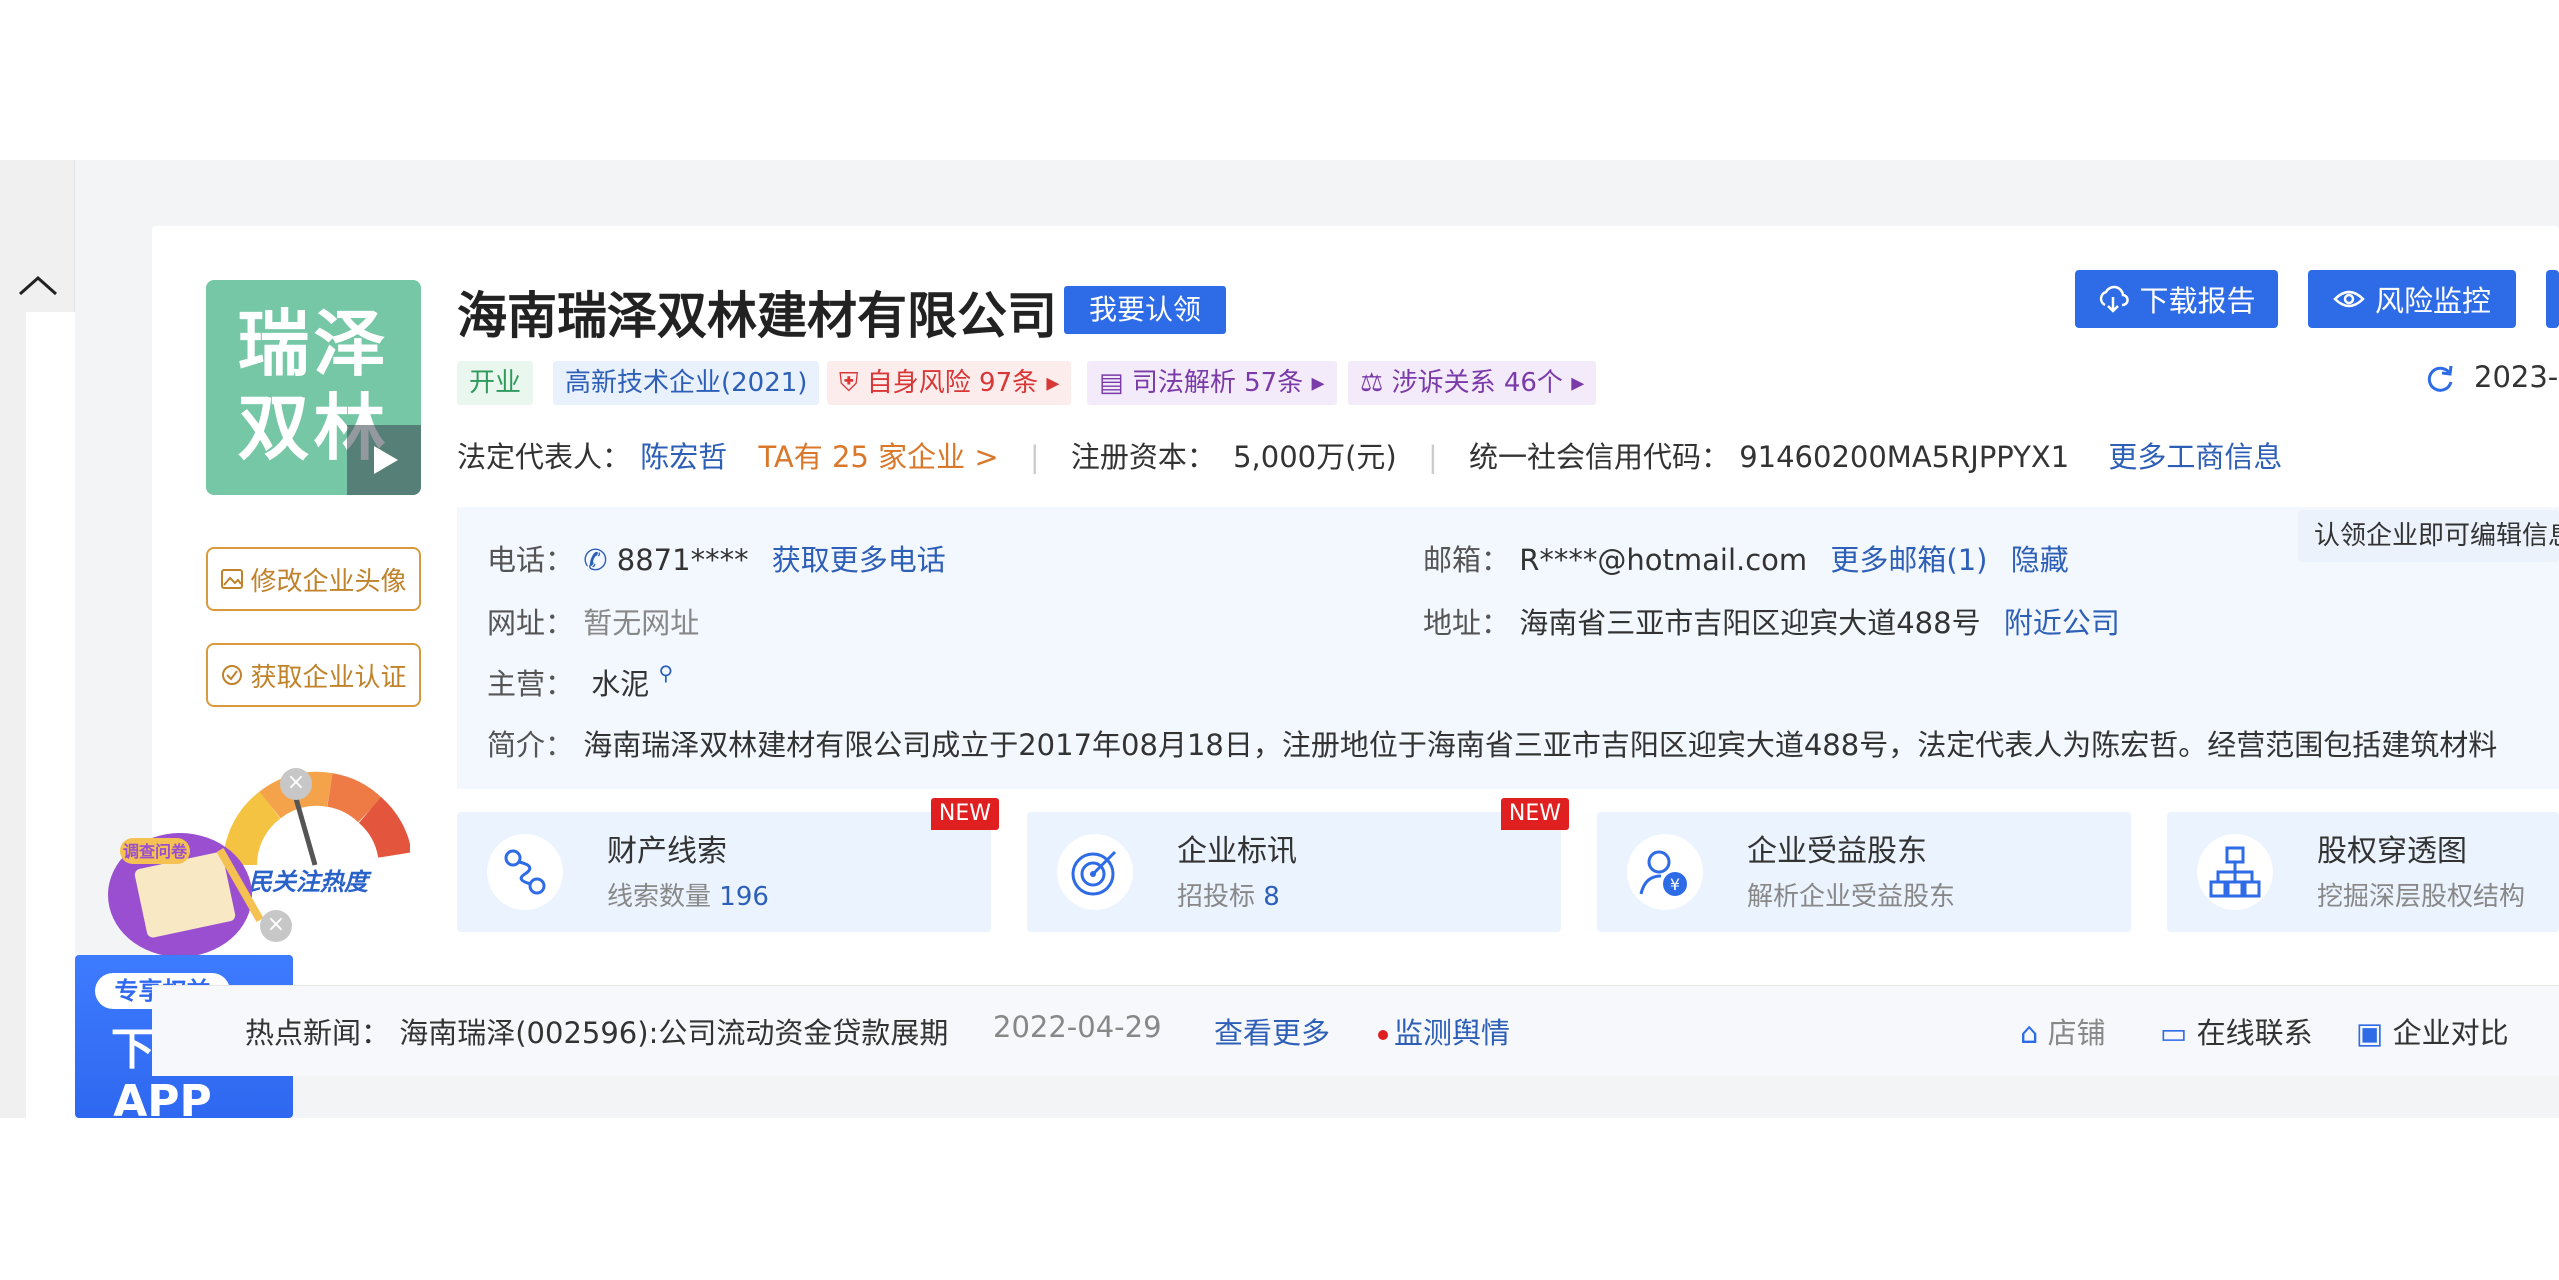 Image resolution: width=2559 pixels, height=1280 pixels. What do you see at coordinates (2040, 560) in the screenshot?
I see `hide-link: 隐藏` at bounding box center [2040, 560].